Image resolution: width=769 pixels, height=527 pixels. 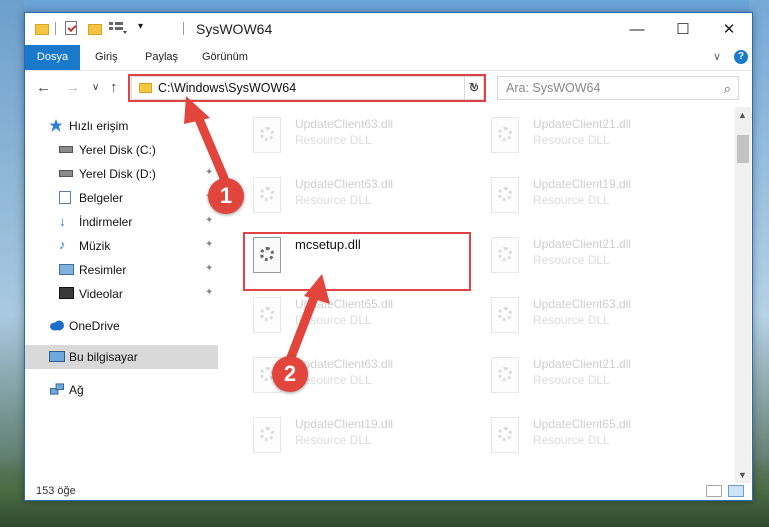 What do you see at coordinates (226, 196) in the screenshot?
I see `step-1-callout: 1` at bounding box center [226, 196].